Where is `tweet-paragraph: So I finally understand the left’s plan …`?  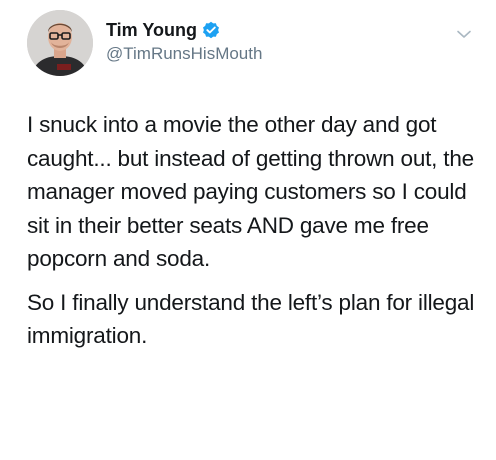 tweet-paragraph: So I finally understand the left’s plan … is located at coordinates (251, 319).